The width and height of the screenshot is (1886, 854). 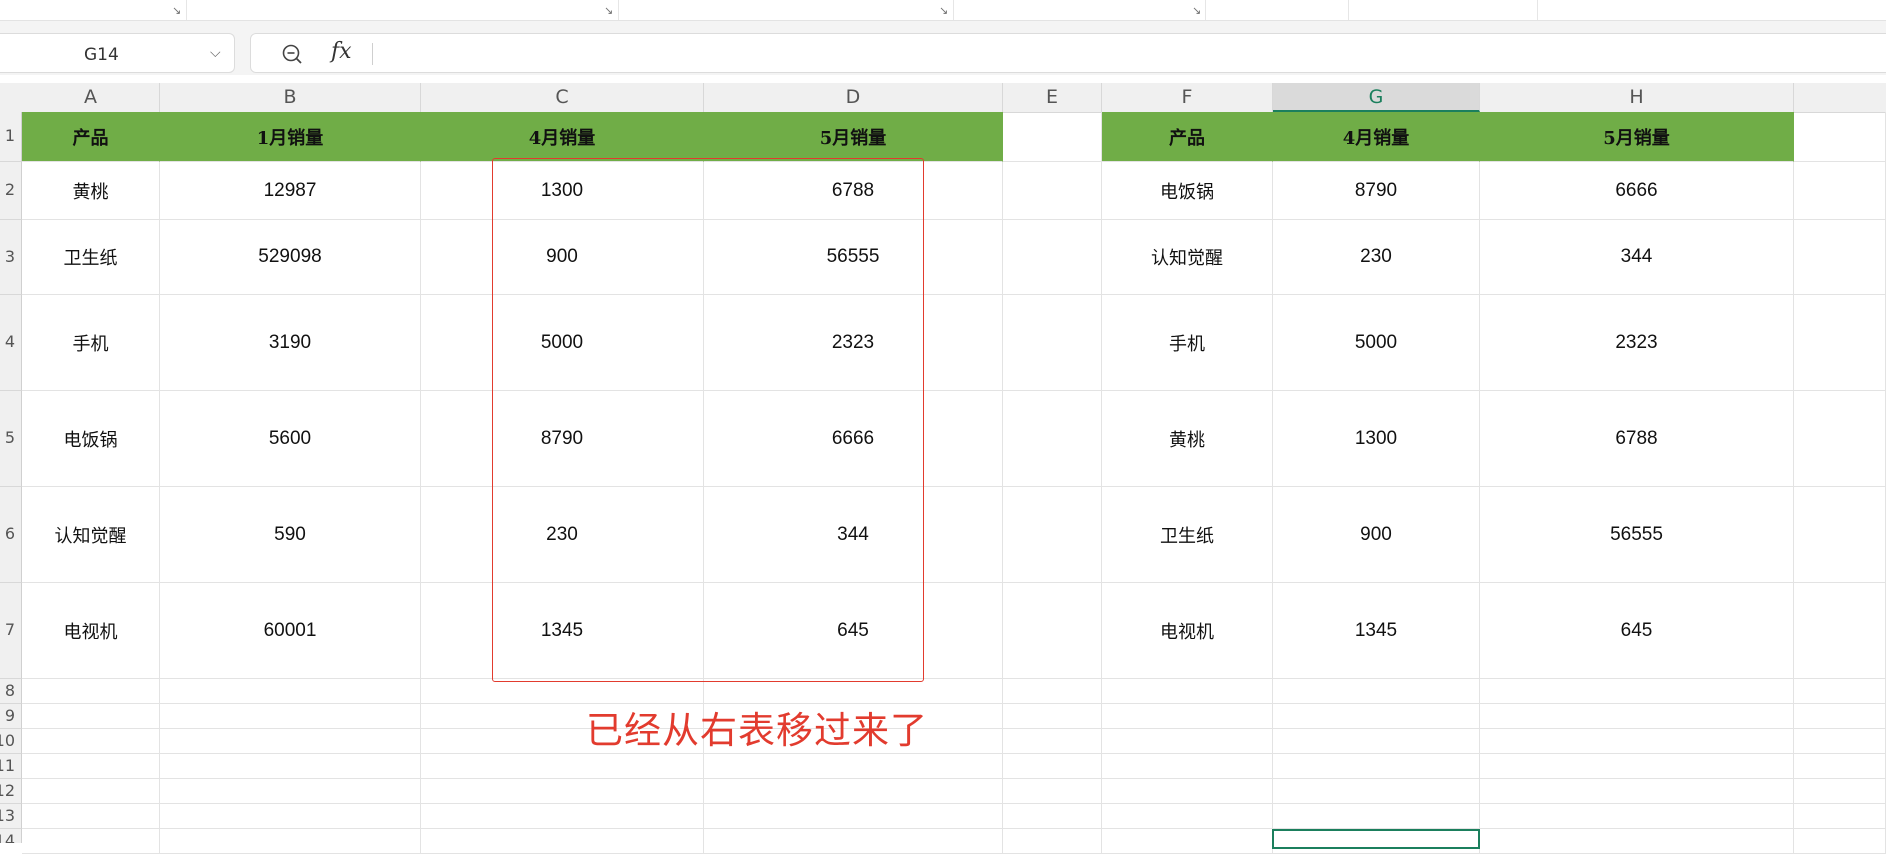 What do you see at coordinates (91, 535) in the screenshot?
I see `left-table-cell: 认知觉醒` at bounding box center [91, 535].